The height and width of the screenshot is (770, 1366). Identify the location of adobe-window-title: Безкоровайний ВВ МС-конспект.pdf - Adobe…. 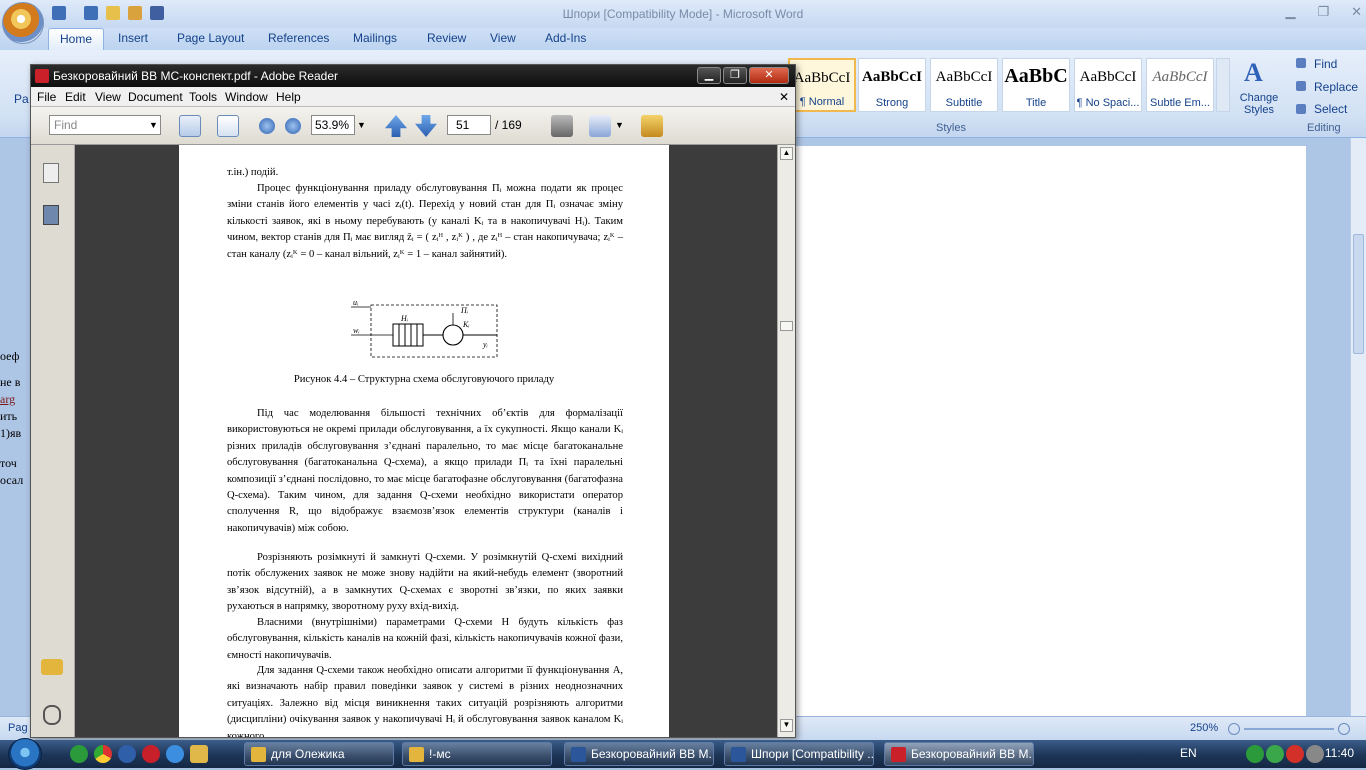
(195, 76).